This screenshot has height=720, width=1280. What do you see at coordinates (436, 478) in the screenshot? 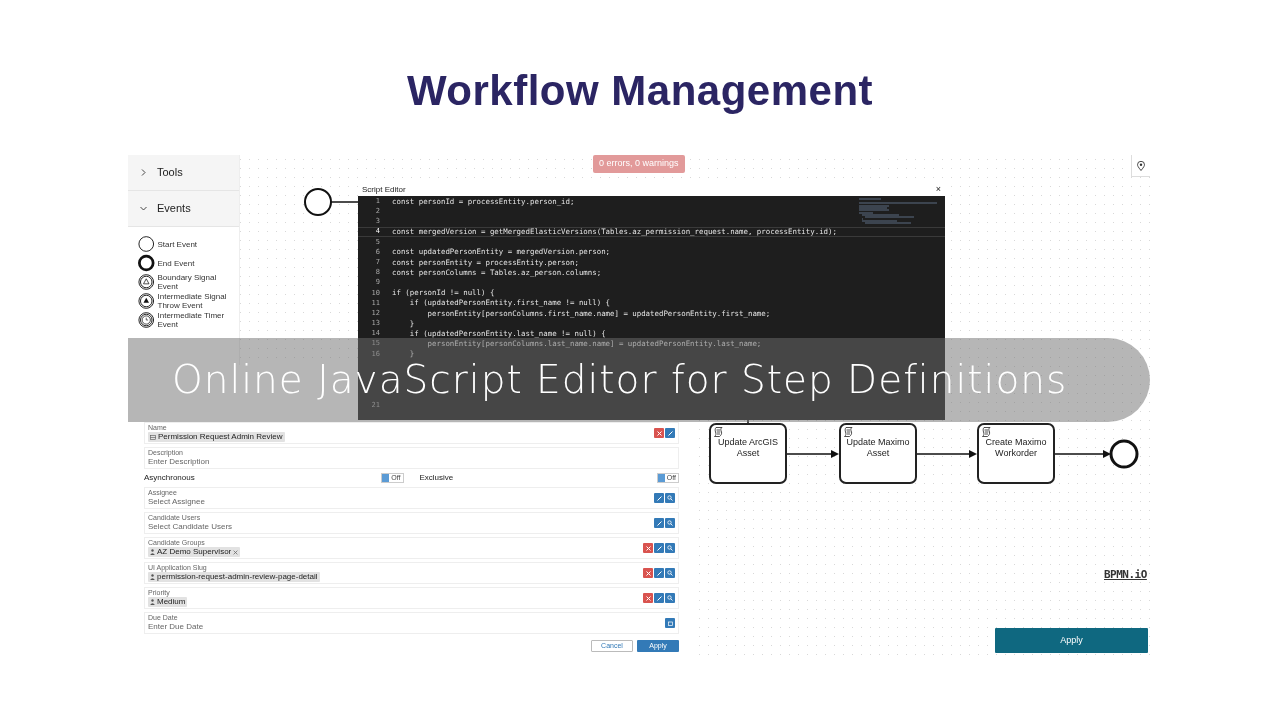
I see `field-label: Exclusive` at bounding box center [436, 478].